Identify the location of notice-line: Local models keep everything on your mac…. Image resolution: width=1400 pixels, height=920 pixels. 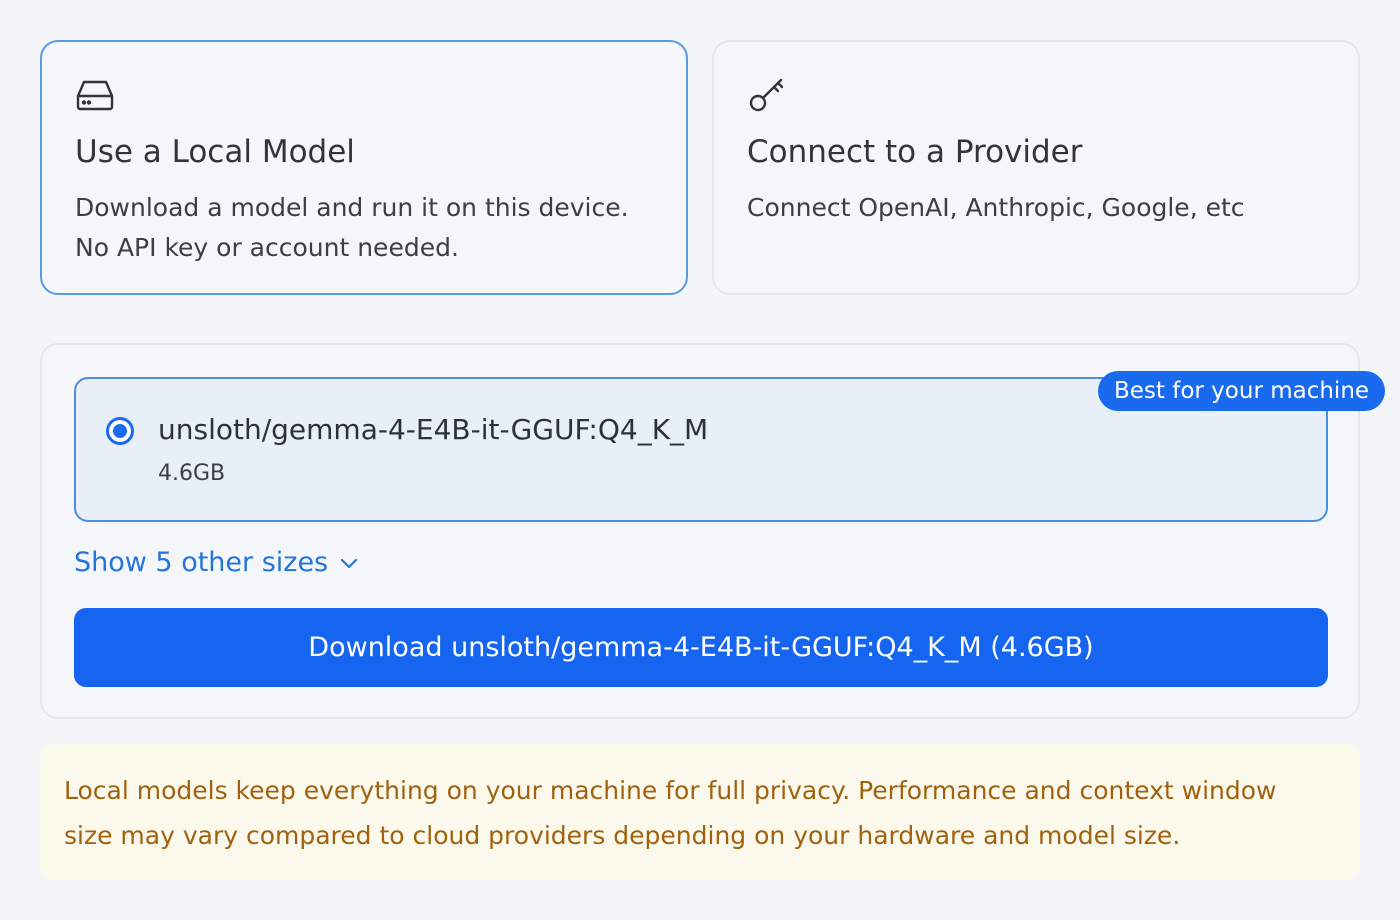
(670, 790).